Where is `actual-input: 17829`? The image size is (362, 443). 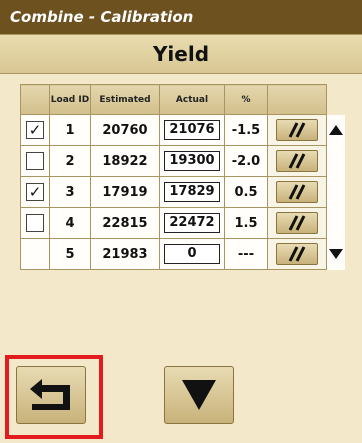
actual-input: 17829 is located at coordinates (192, 192).